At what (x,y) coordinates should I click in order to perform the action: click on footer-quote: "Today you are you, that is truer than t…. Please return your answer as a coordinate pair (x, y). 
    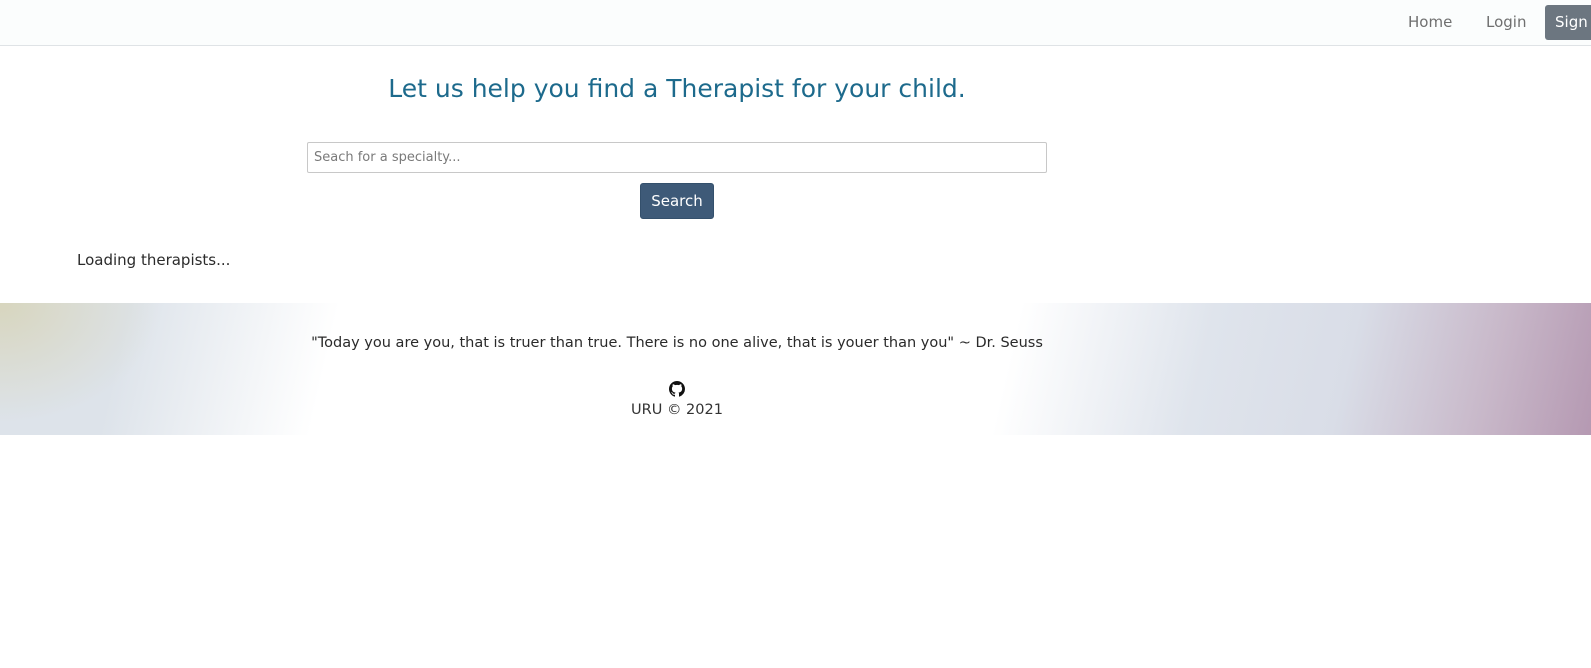
    Looking at the image, I should click on (677, 343).